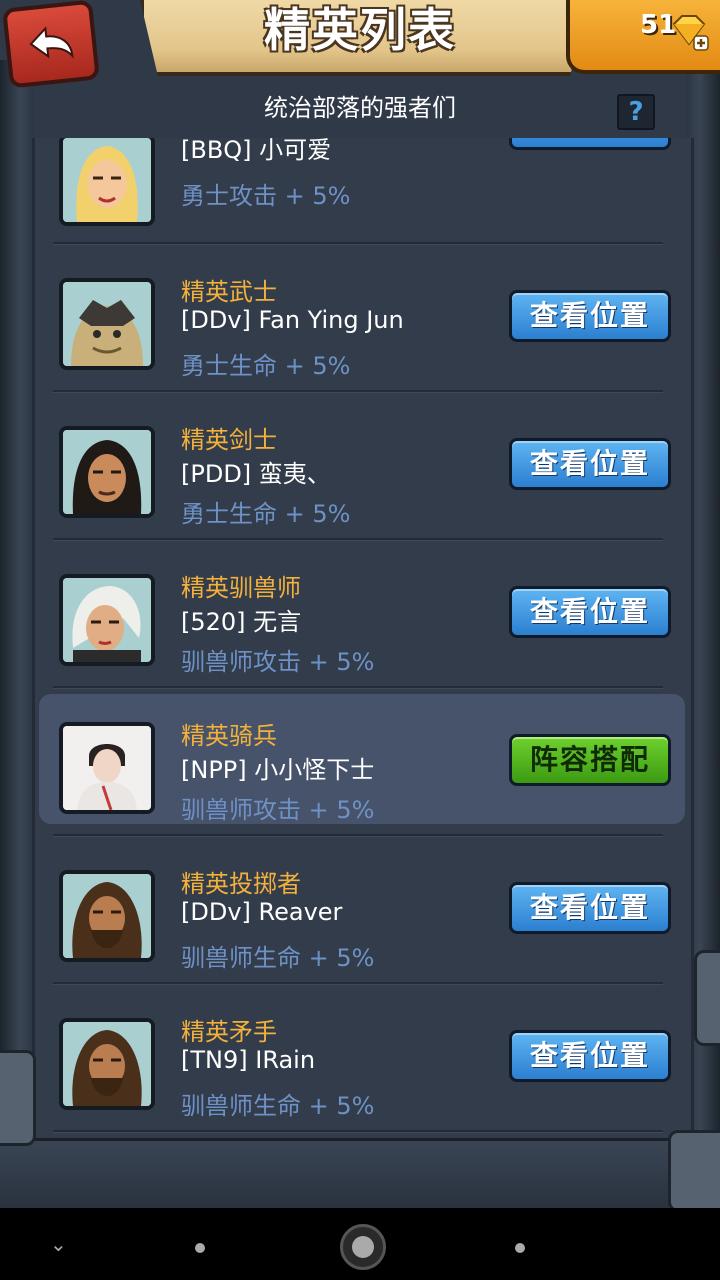 The width and height of the screenshot is (720, 1280). I want to click on list-item-selected: 精英骑兵 [NPP] 小小怪下士 驯兽师攻击 + 5% 阵容搭配, so click(363, 760).